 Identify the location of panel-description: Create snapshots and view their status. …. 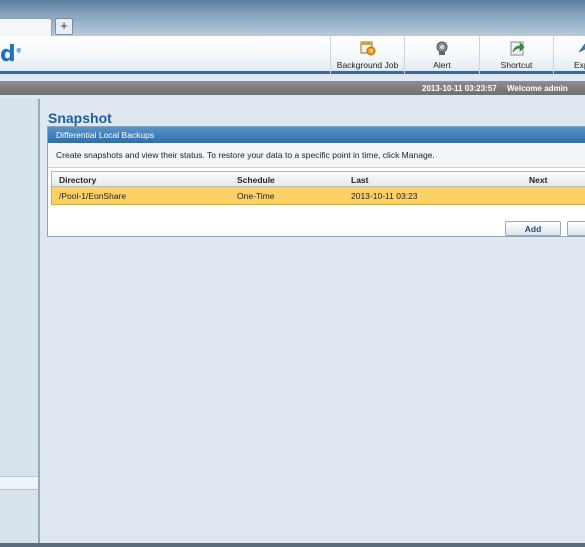
(316, 155).